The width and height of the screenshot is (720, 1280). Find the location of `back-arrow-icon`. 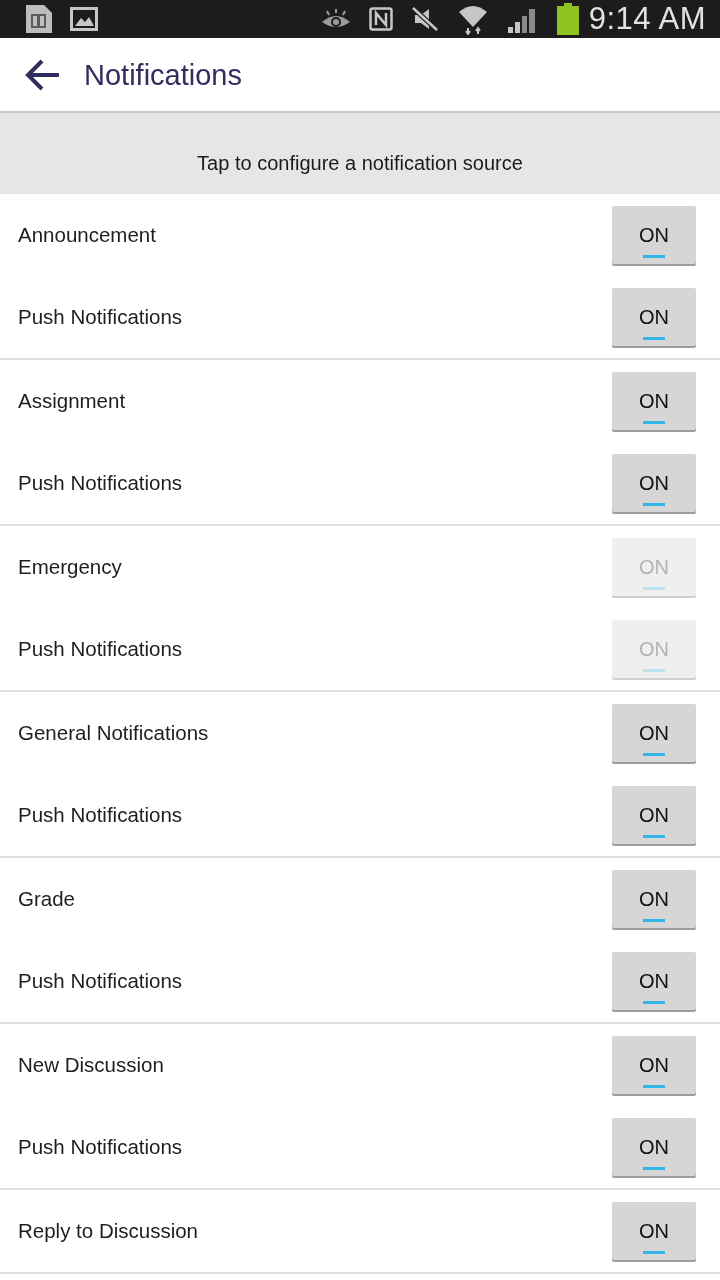

back-arrow-icon is located at coordinates (43, 74).